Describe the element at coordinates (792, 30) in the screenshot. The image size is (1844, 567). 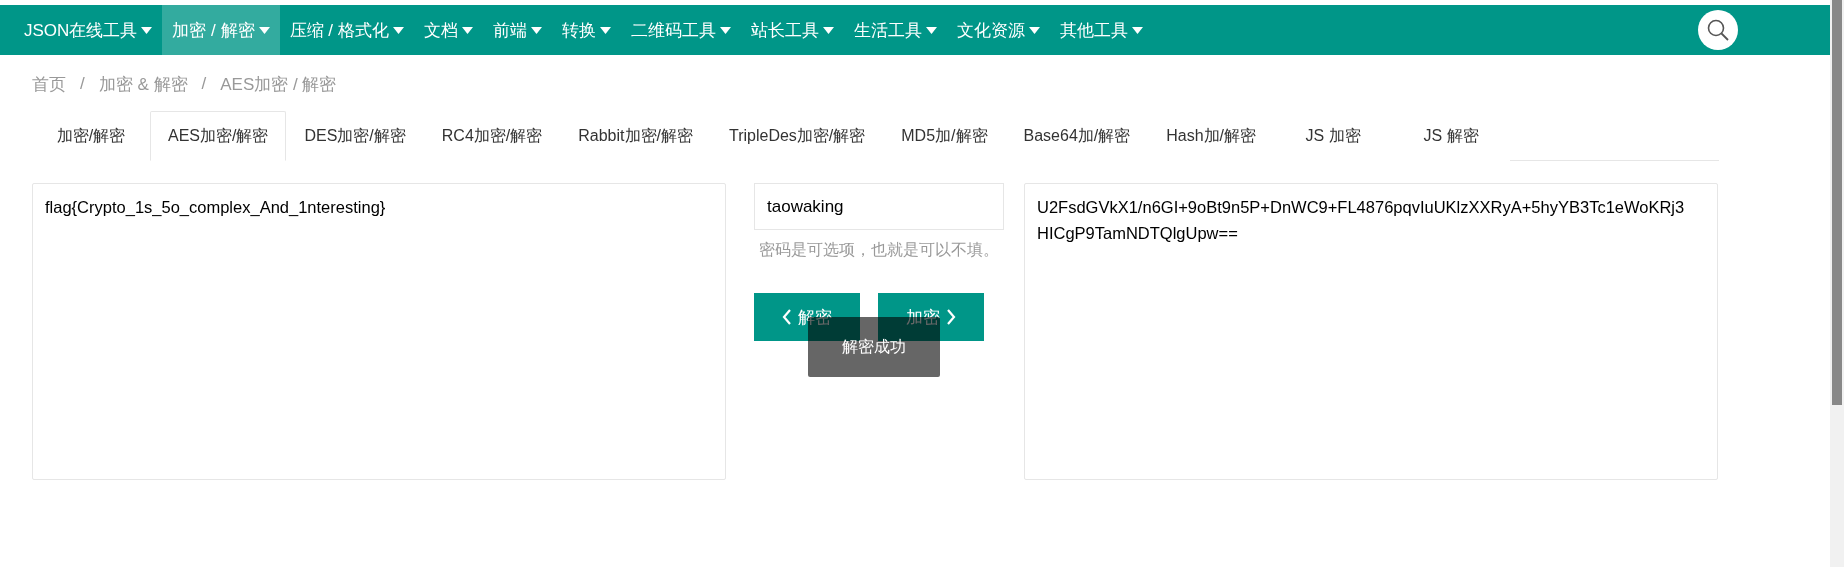
I see `nav-menu-item: 站长工具` at that location.